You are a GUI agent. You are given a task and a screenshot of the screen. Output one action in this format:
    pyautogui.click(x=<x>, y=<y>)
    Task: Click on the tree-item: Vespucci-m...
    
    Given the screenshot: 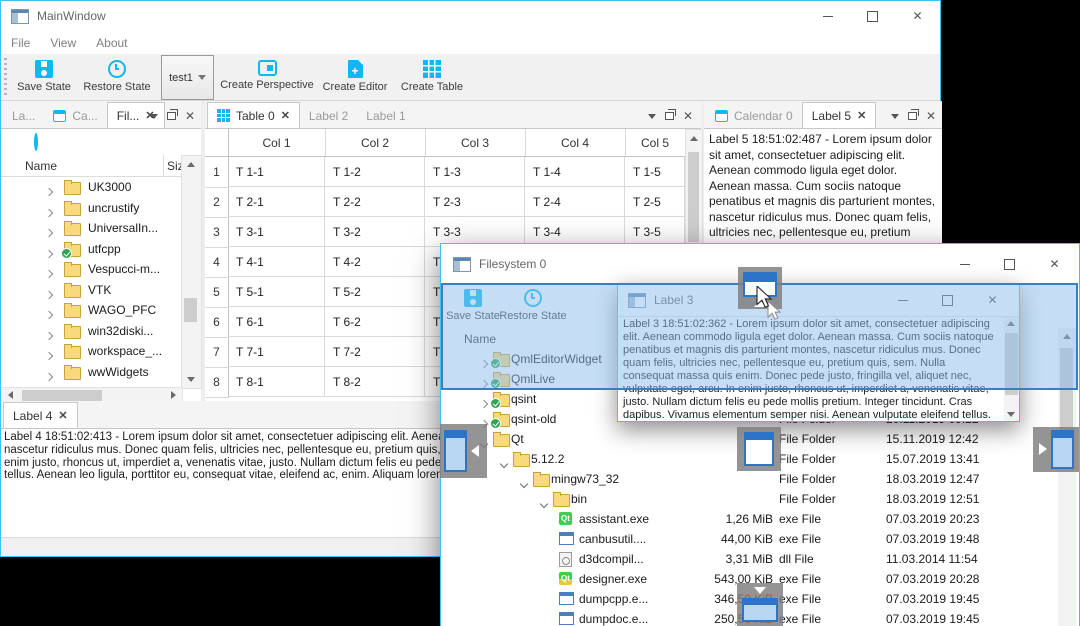 What is the action you would take?
    pyautogui.click(x=91, y=269)
    